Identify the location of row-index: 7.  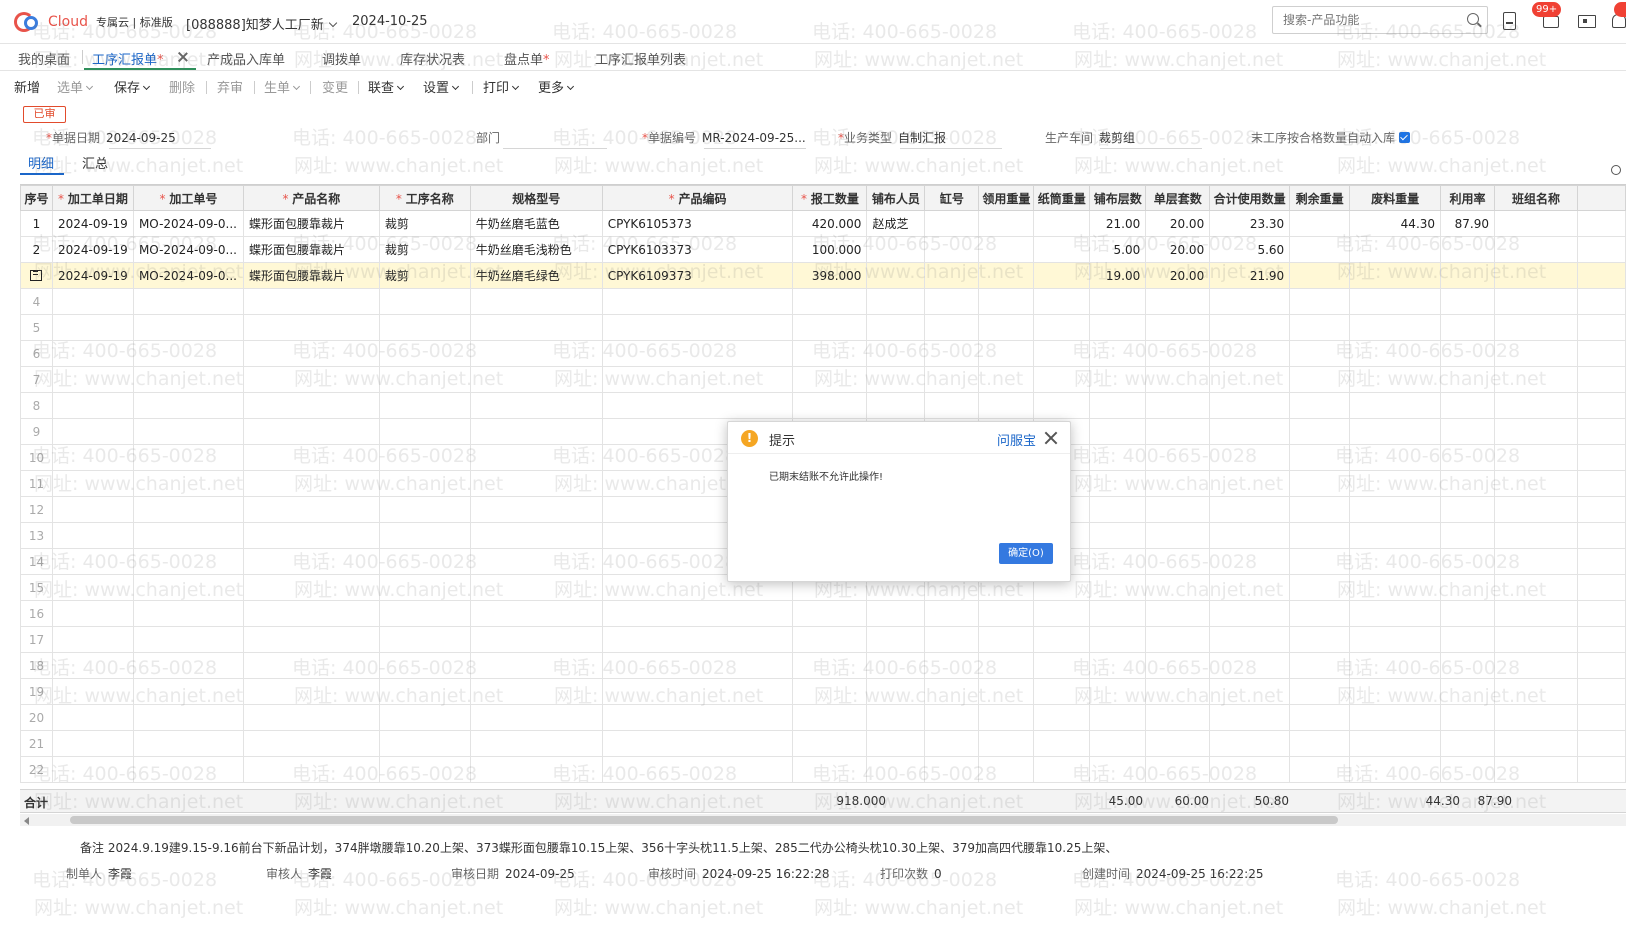
(36, 379).